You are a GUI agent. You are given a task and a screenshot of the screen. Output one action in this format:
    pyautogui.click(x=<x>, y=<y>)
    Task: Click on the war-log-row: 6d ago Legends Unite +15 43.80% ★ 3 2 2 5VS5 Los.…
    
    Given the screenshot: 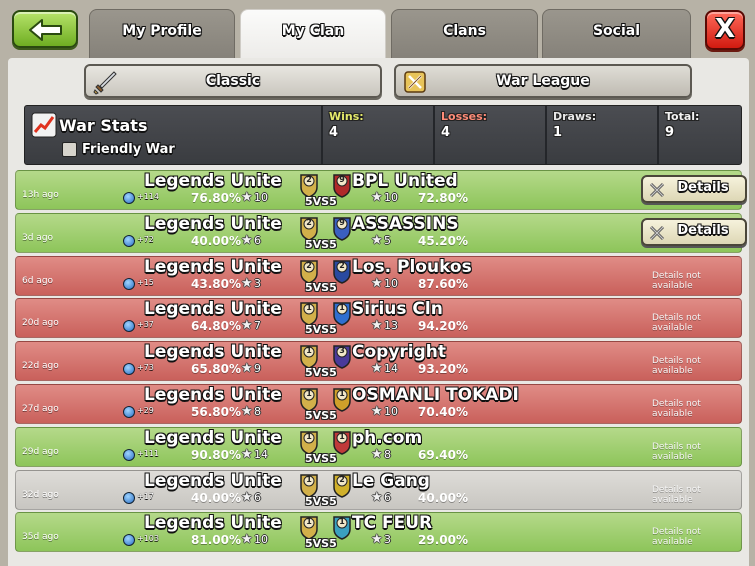 What is the action you would take?
    pyautogui.click(x=378, y=276)
    